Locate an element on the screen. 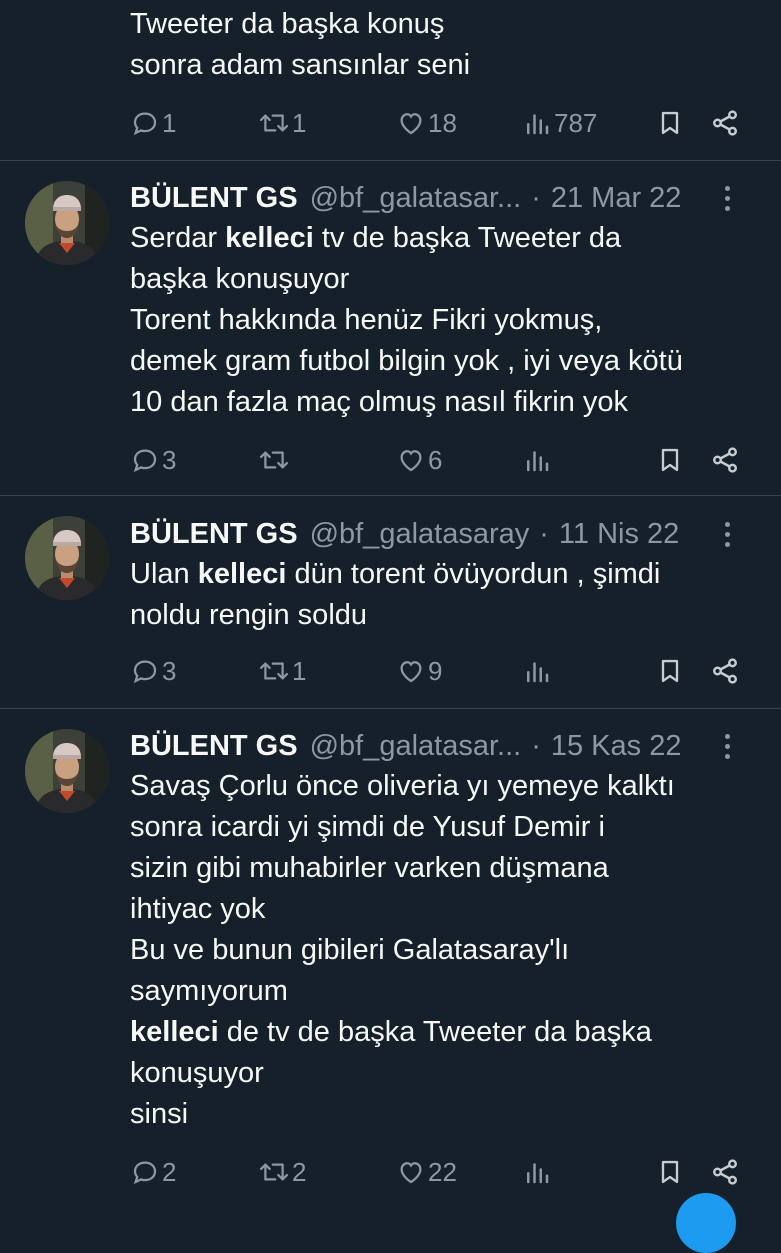 This screenshot has height=1253, width=781. compose-button is located at coordinates (706, 1223).